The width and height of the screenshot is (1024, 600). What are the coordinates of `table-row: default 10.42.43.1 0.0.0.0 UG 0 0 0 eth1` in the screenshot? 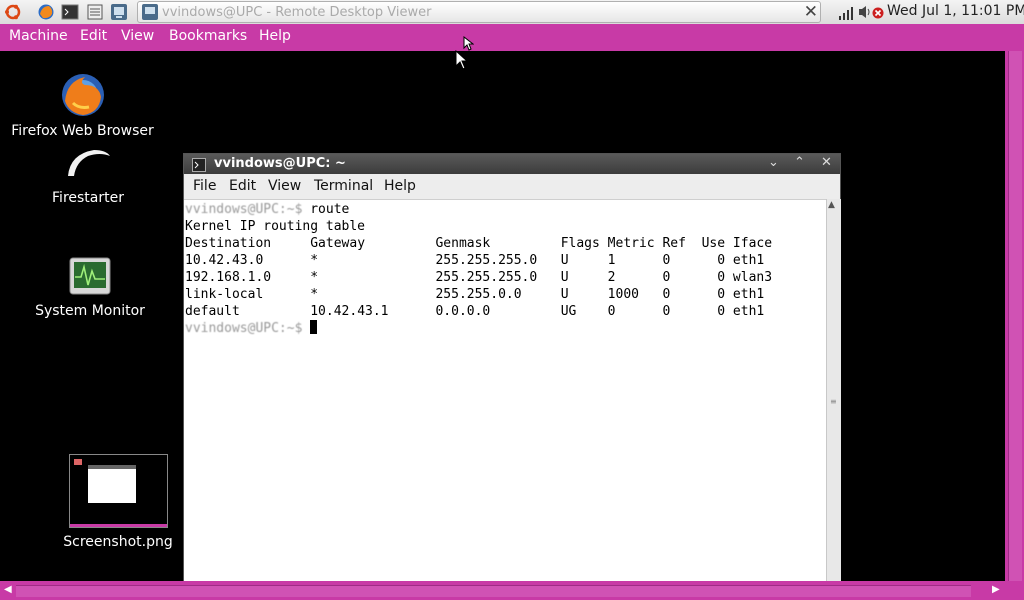 It's located at (505, 311).